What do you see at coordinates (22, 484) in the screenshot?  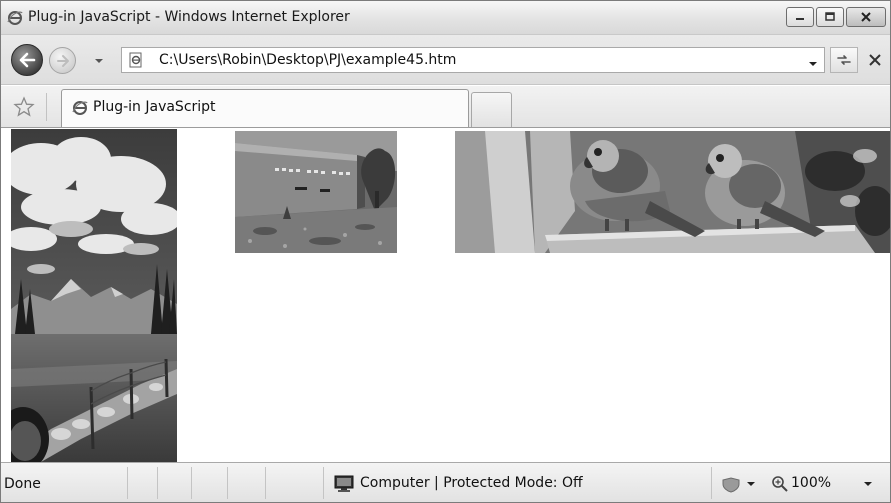 I see `status-text: Done` at bounding box center [22, 484].